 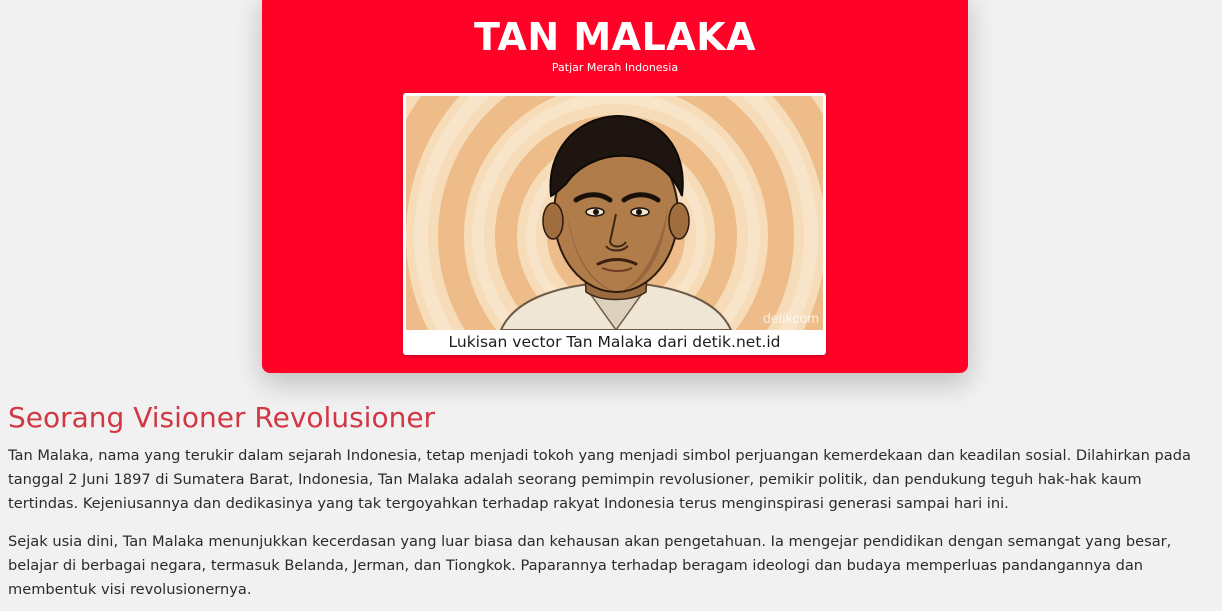 I want to click on portrait-illustration, so click(x=614, y=213).